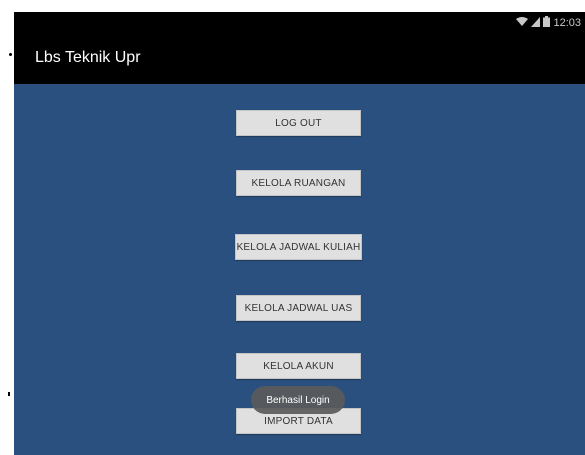  Describe the element at coordinates (299, 60) in the screenshot. I see `action-bar: Lbs Teknik Upr` at that location.